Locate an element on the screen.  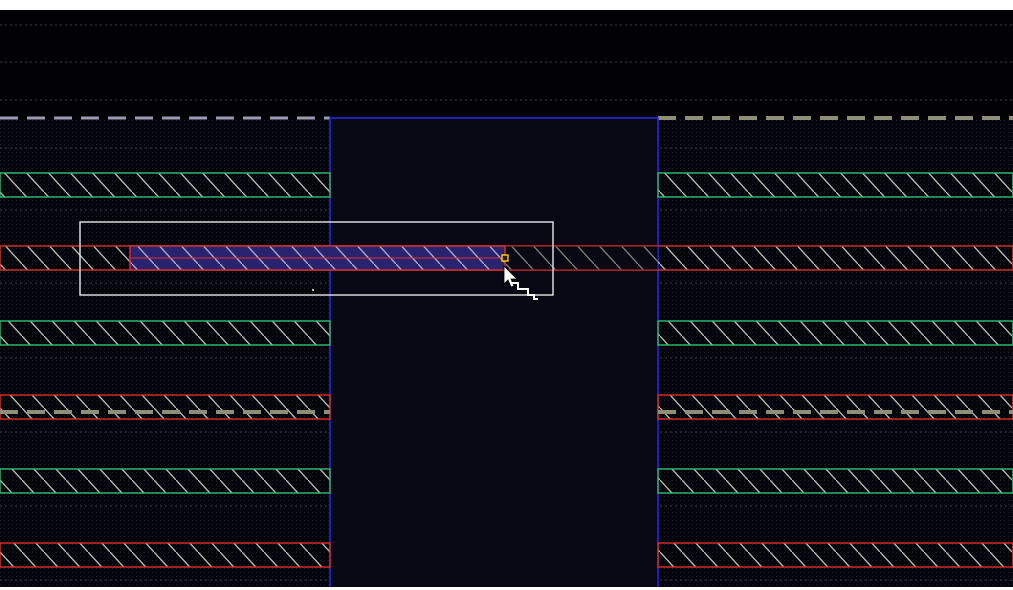
square-handle-icon is located at coordinates (505, 258).